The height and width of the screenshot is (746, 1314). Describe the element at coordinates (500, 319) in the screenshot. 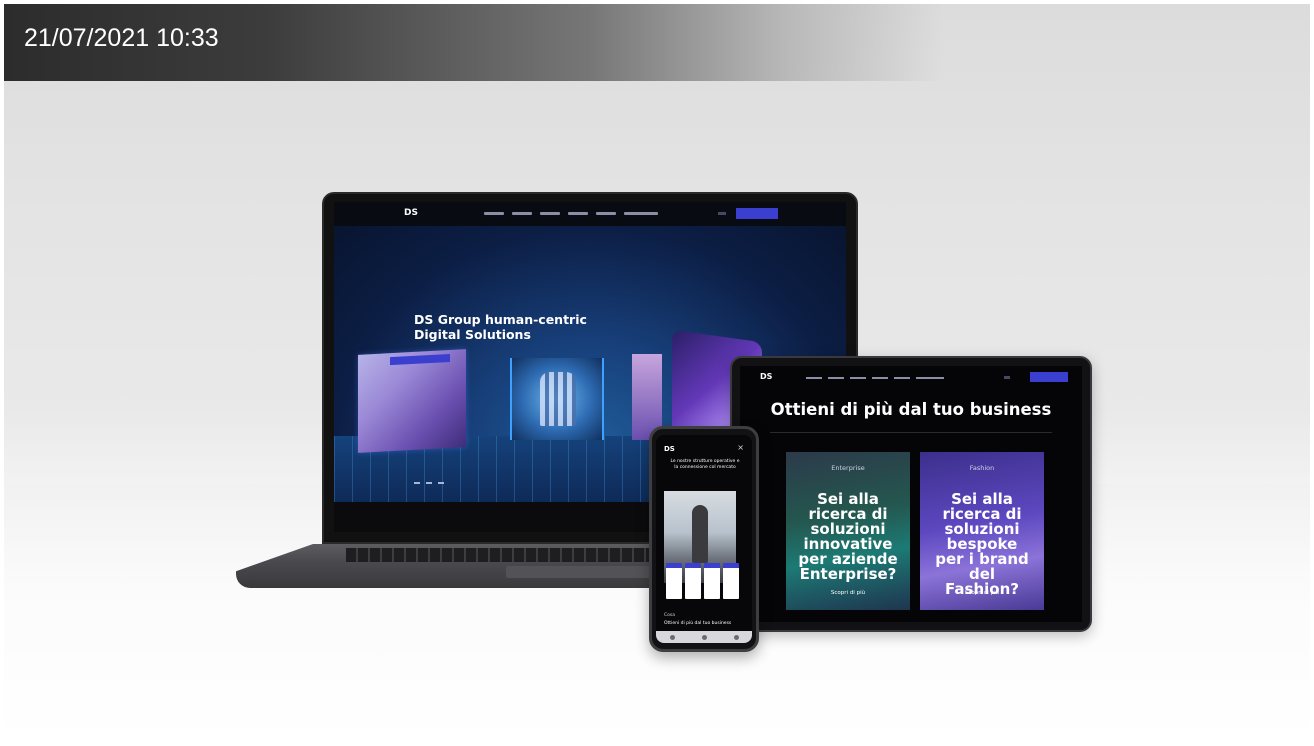

I see `hero-title-line: DS Group human-centric` at that location.